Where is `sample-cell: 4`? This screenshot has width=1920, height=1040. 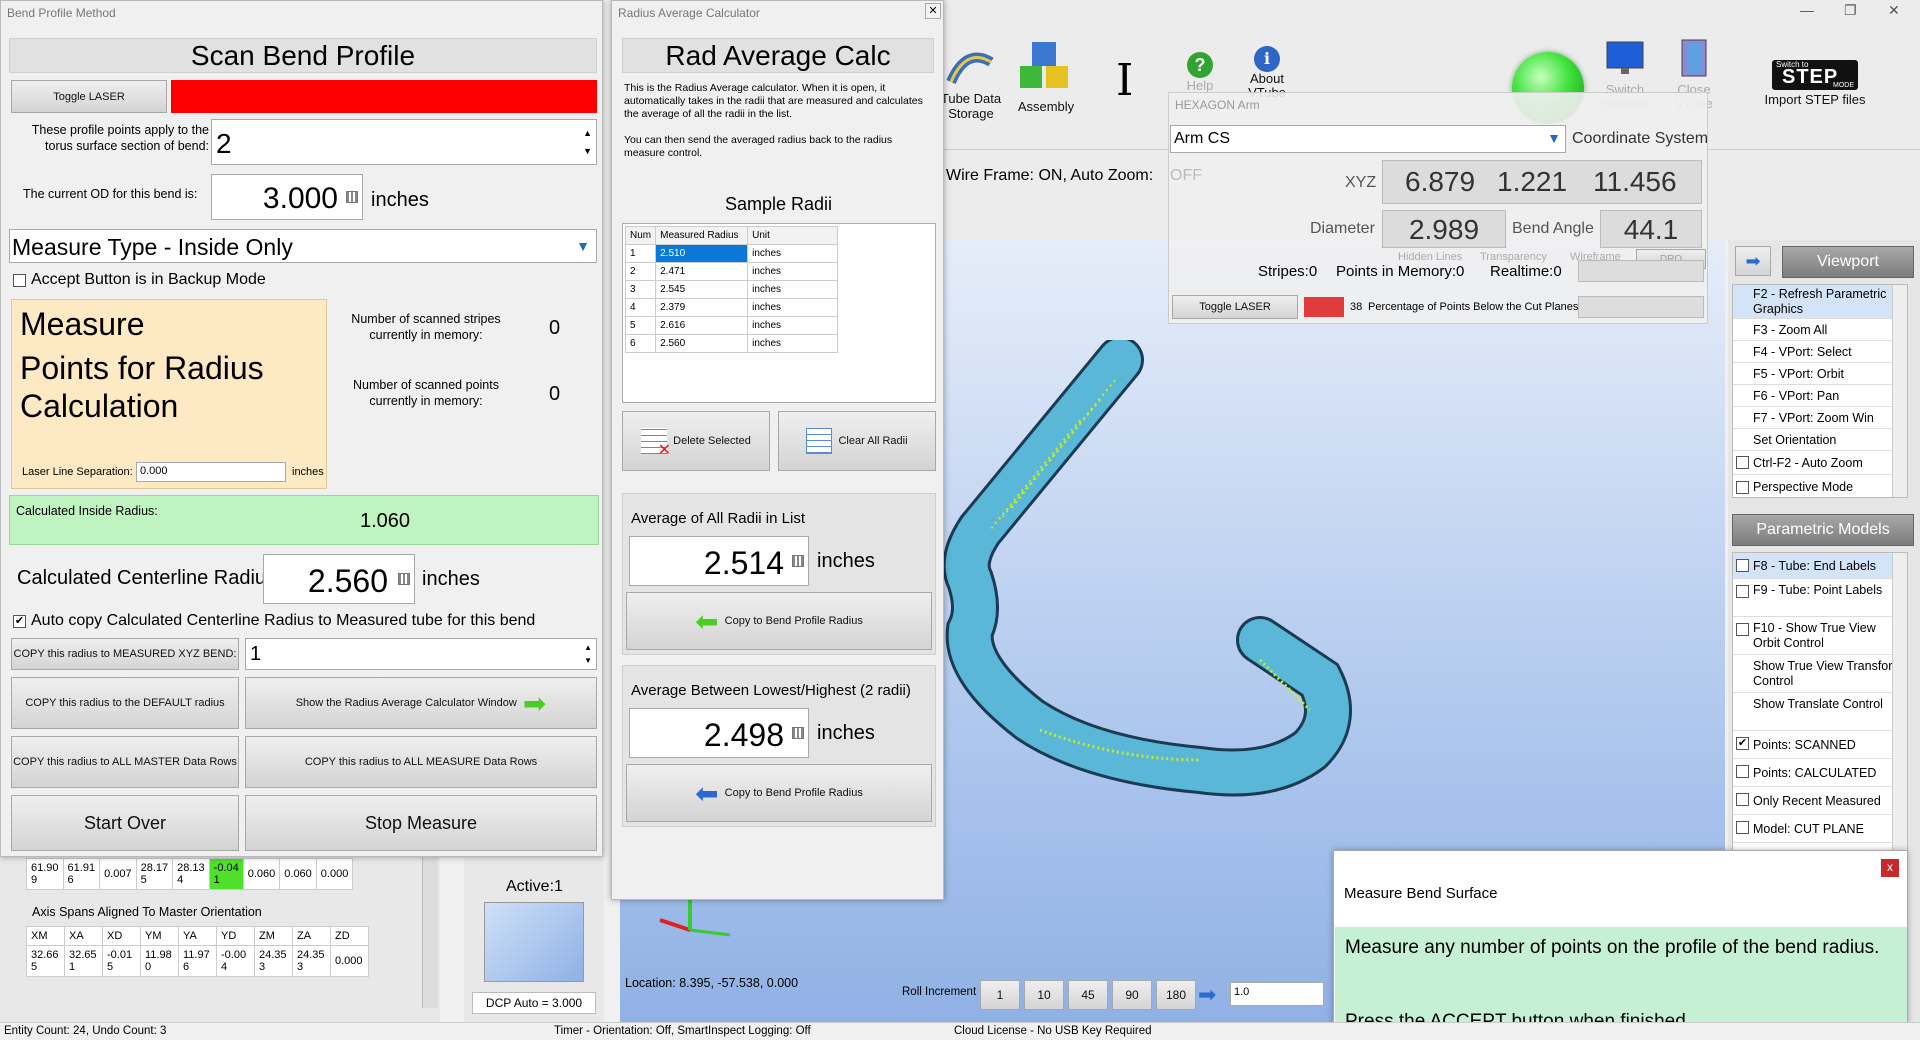 sample-cell: 4 is located at coordinates (640, 307).